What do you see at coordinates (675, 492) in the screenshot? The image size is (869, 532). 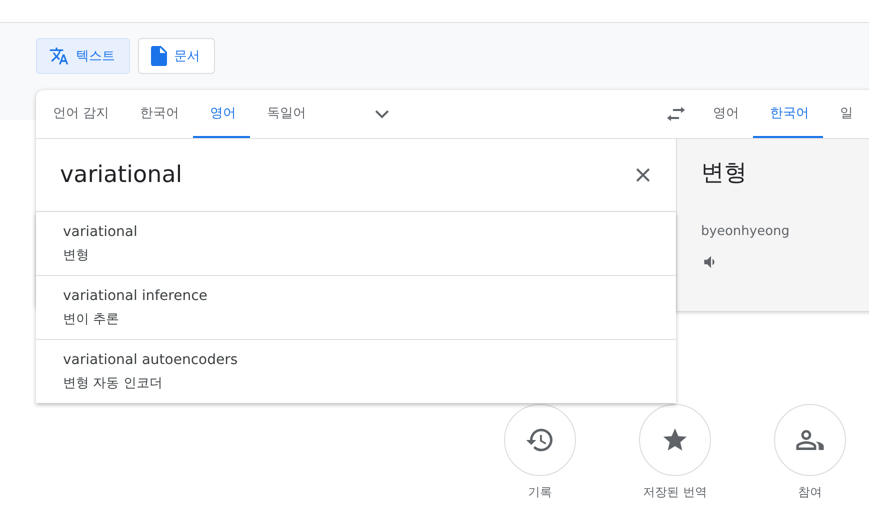 I see `action-label: 저장된 번역` at bounding box center [675, 492].